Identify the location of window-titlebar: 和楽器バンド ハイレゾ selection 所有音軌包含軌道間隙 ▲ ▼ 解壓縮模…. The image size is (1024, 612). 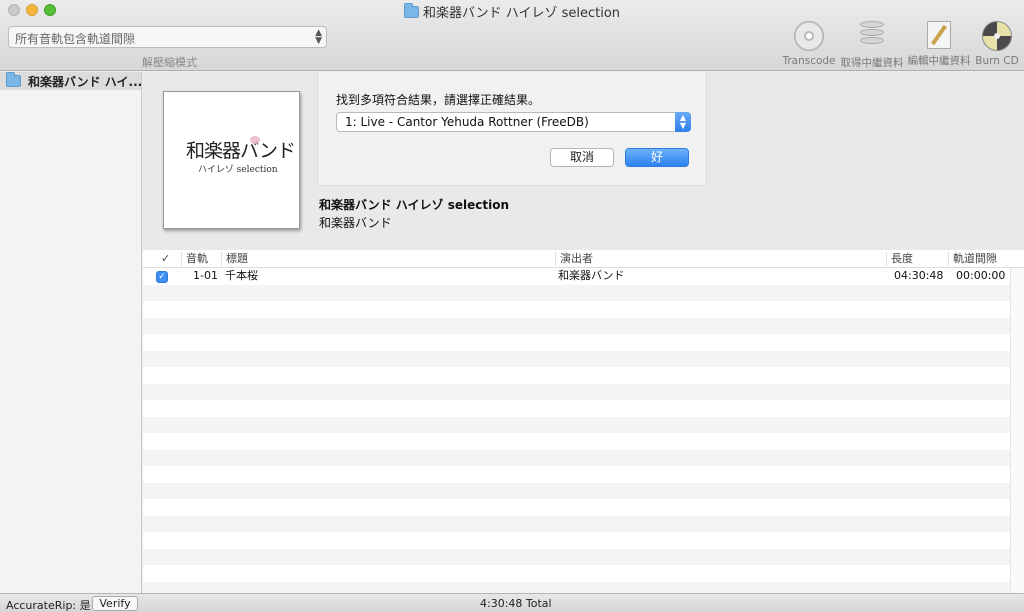
(512, 35).